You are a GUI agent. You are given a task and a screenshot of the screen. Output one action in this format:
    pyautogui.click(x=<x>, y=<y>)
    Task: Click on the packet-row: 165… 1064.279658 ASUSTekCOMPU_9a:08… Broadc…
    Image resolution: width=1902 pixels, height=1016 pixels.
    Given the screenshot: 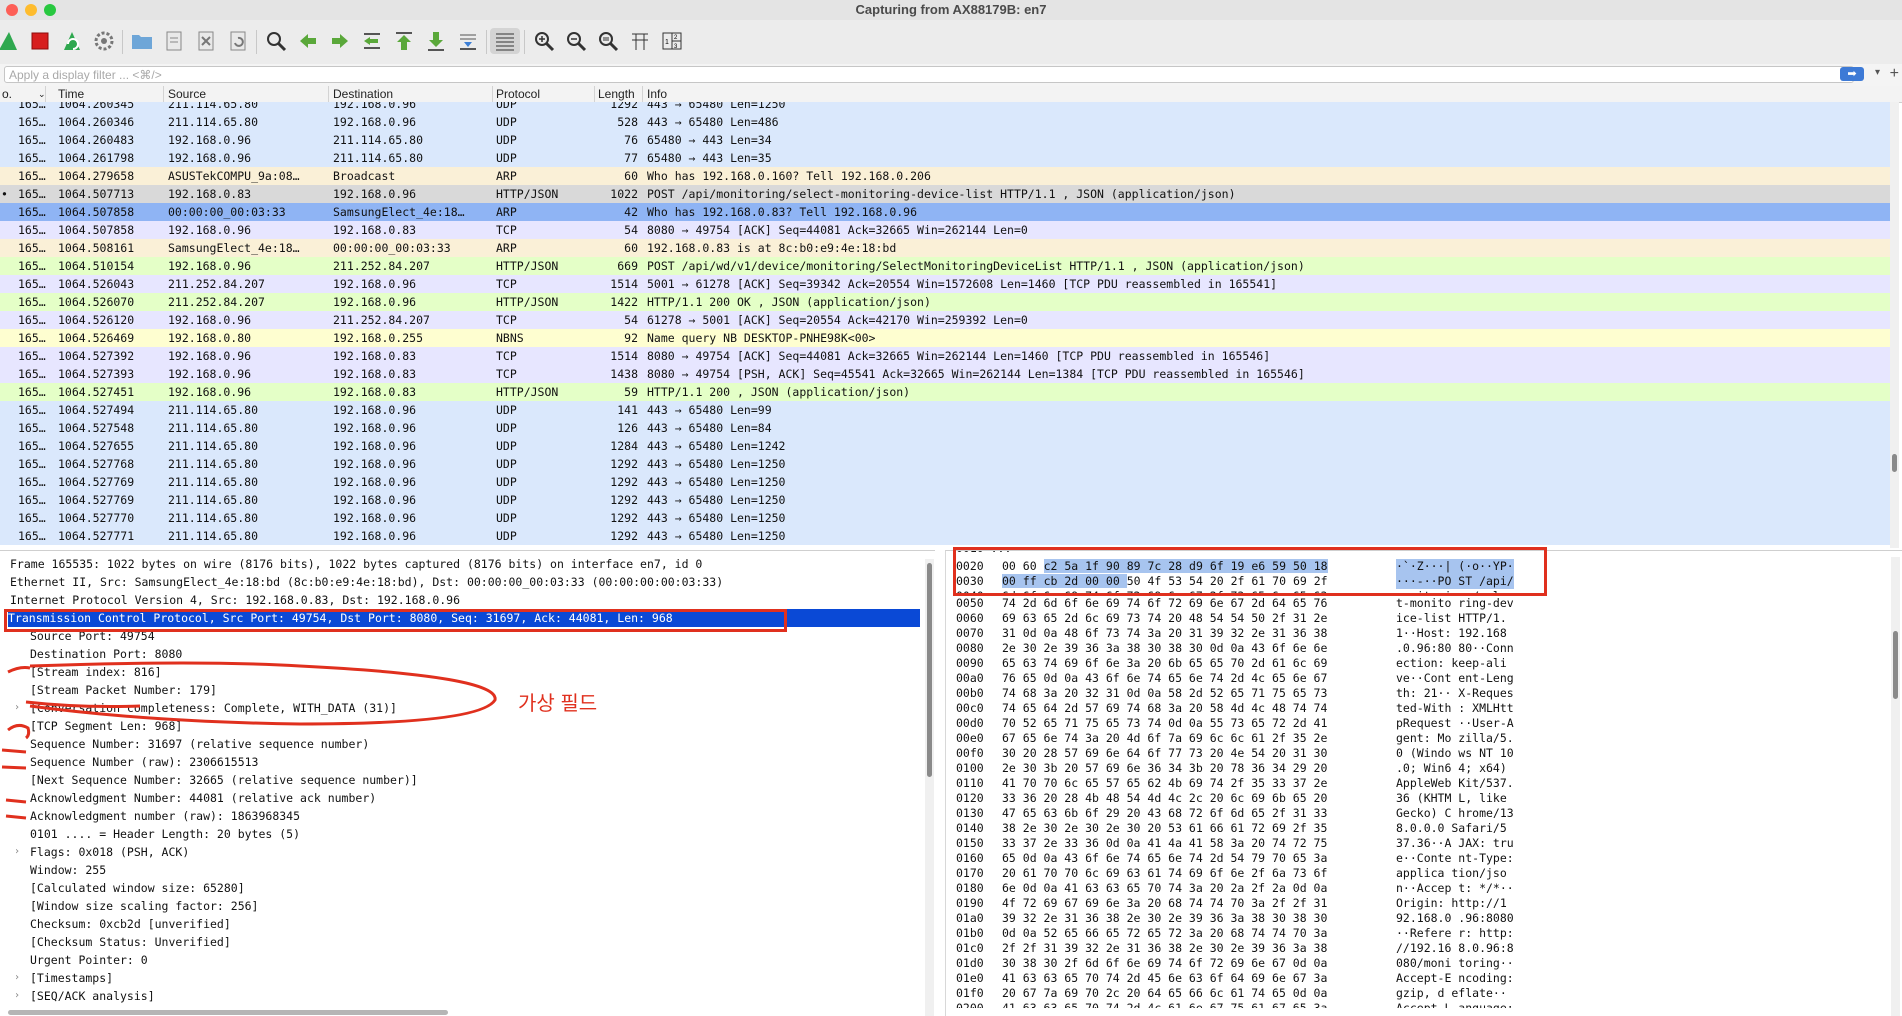 What is the action you would take?
    pyautogui.click(x=945, y=176)
    